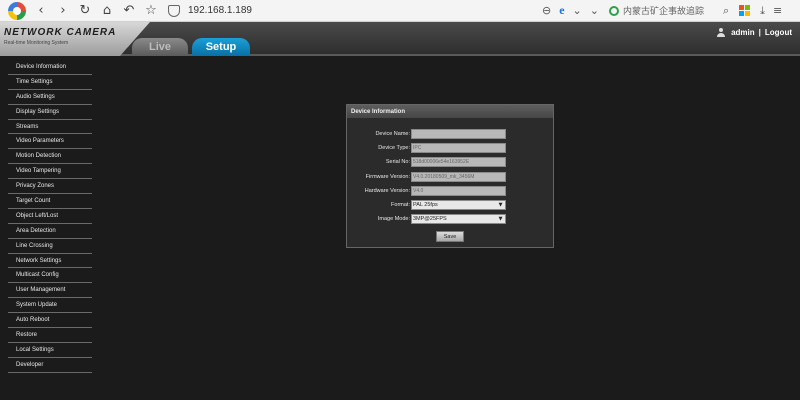  I want to click on sidebar-item-restore: Restore, so click(50, 335).